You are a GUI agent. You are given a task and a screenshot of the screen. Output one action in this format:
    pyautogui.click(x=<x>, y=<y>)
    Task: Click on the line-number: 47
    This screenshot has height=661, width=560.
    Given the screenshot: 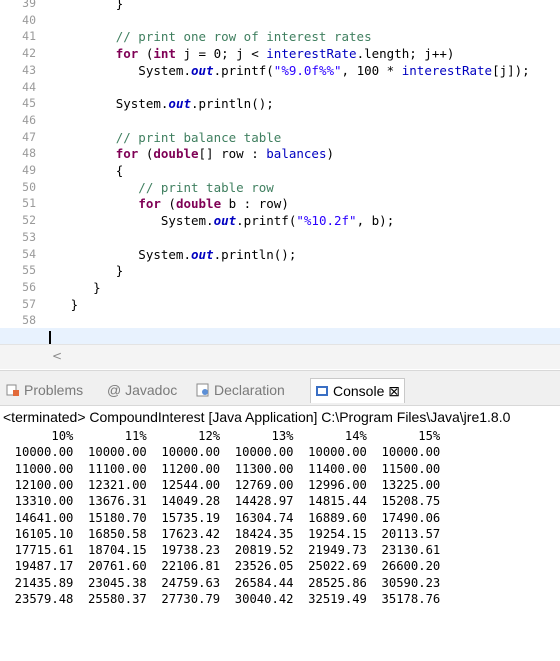 What is the action you would take?
    pyautogui.click(x=29, y=136)
    